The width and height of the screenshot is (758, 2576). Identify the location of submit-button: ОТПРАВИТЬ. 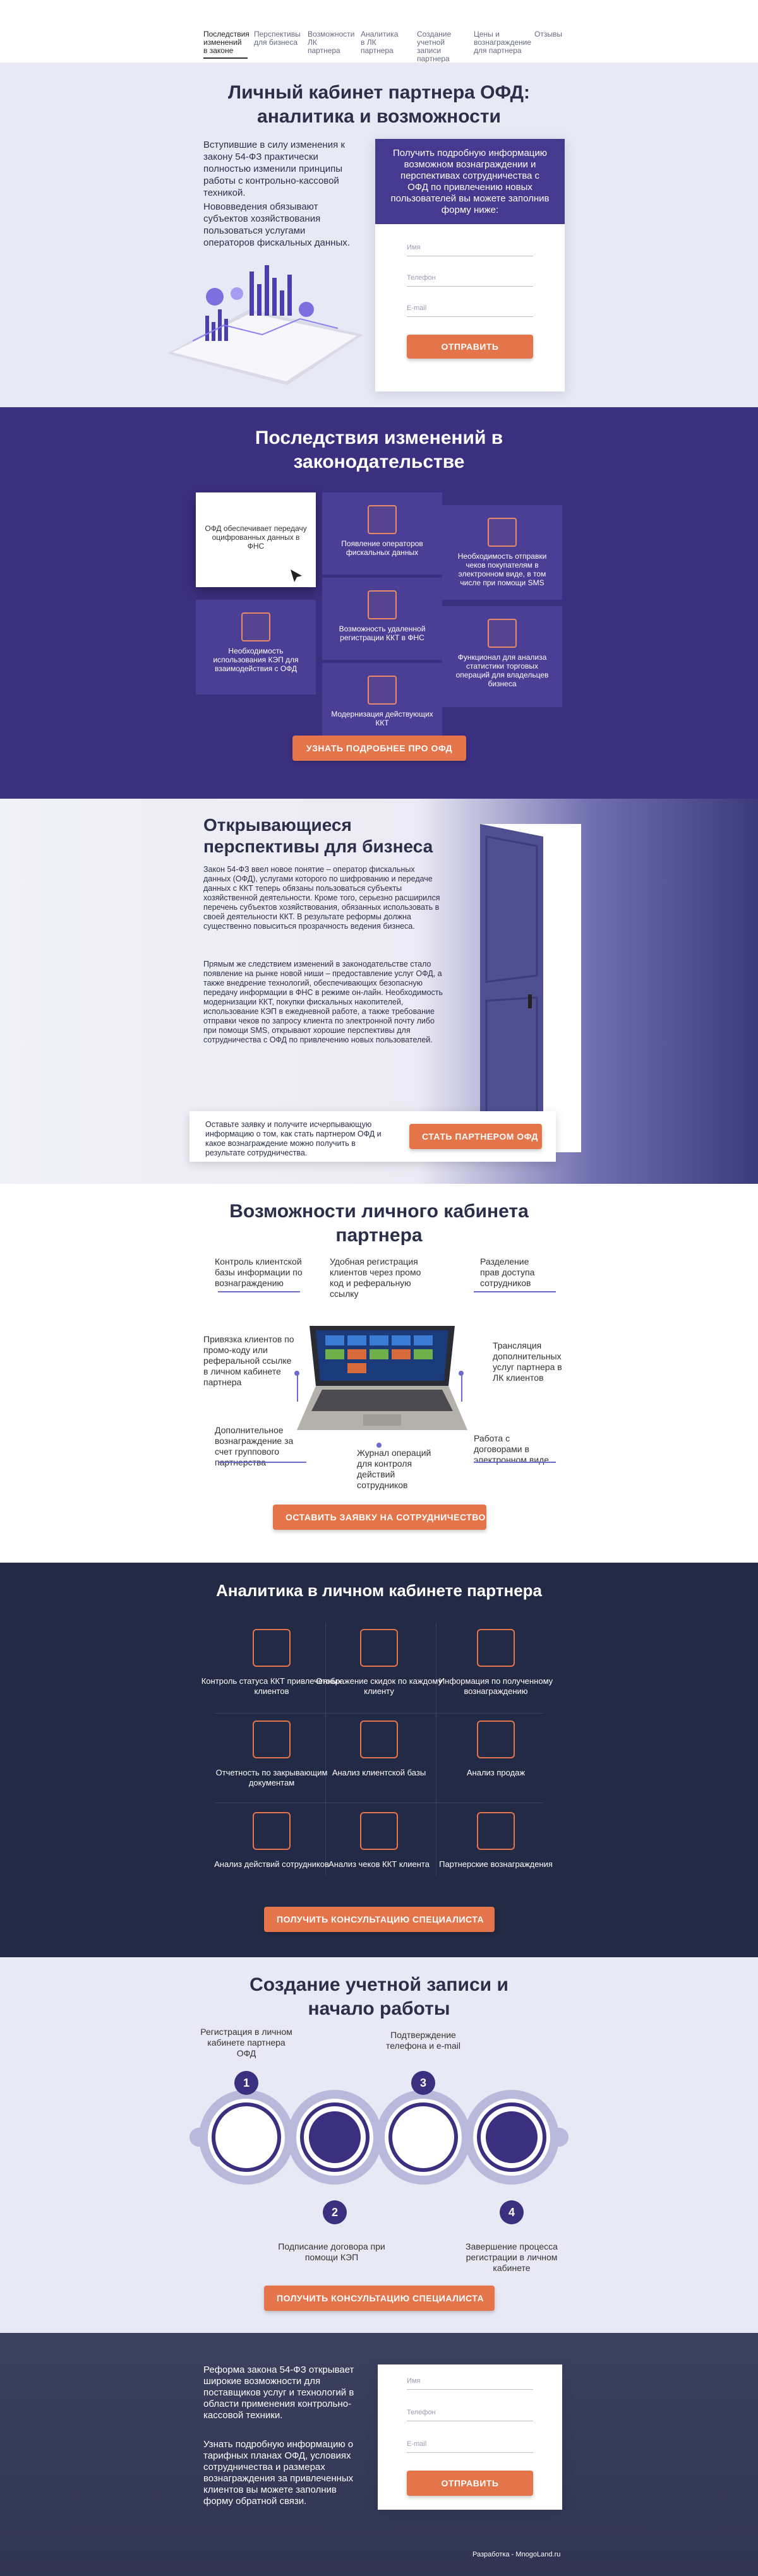
(470, 347).